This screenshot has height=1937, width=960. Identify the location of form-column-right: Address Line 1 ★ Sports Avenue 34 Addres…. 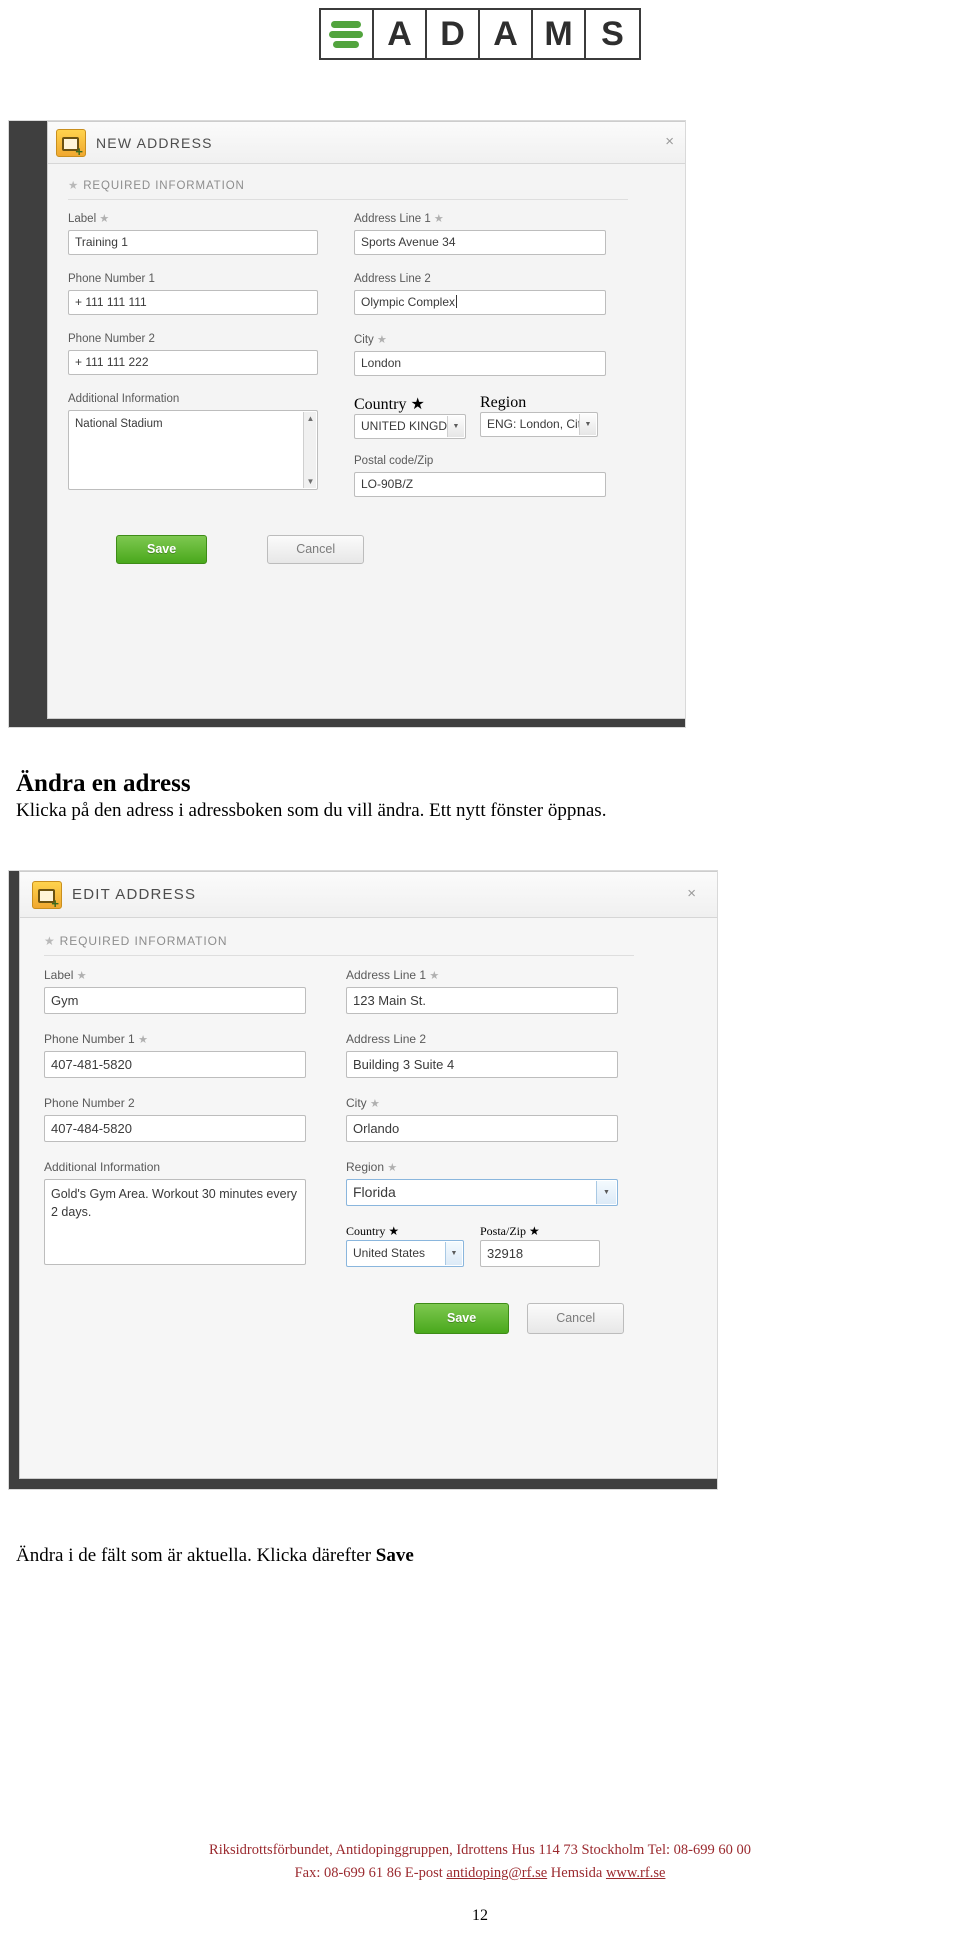
(480, 360).